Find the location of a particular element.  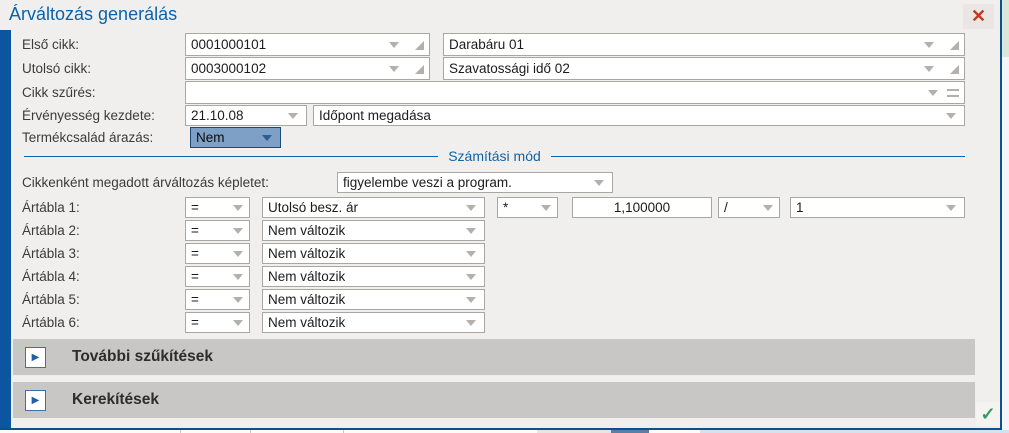

price-table-5-label: Ártábla 5: is located at coordinates (51, 299).